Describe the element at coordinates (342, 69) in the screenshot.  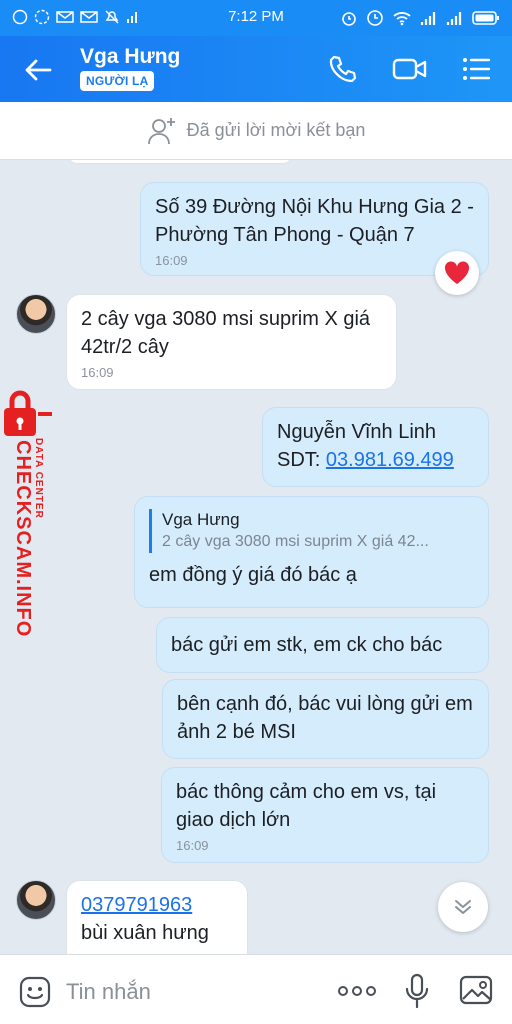
I see `phone-call-icon` at that location.